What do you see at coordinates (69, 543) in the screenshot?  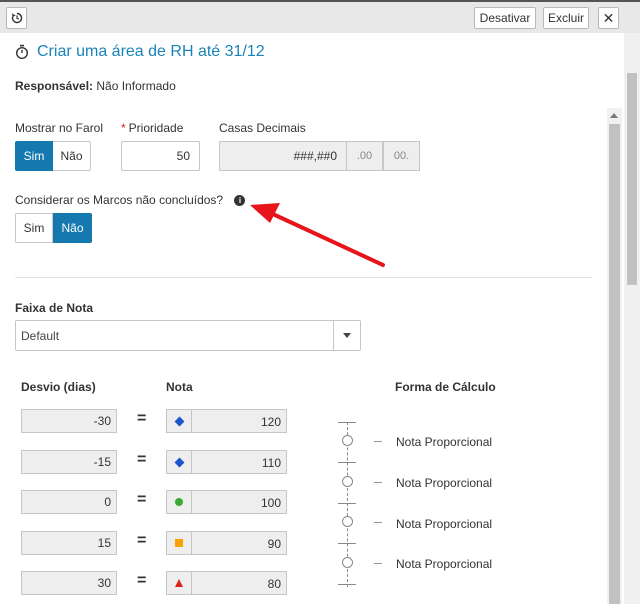 I see `deviation-input: 15` at bounding box center [69, 543].